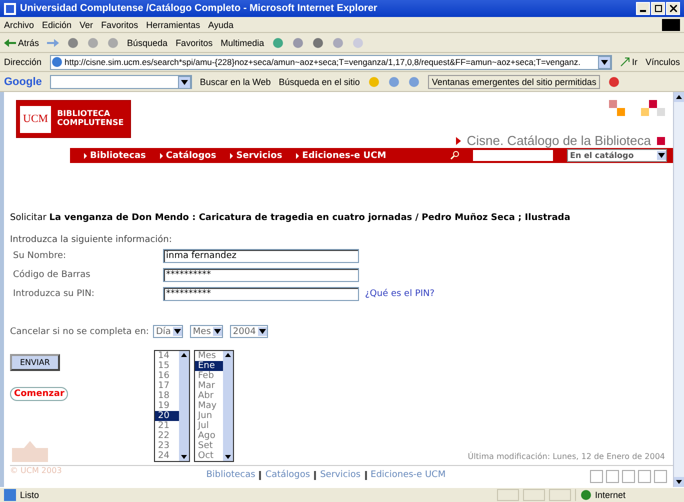  What do you see at coordinates (35, 362) in the screenshot?
I see `submit-button: ENVIAR` at bounding box center [35, 362].